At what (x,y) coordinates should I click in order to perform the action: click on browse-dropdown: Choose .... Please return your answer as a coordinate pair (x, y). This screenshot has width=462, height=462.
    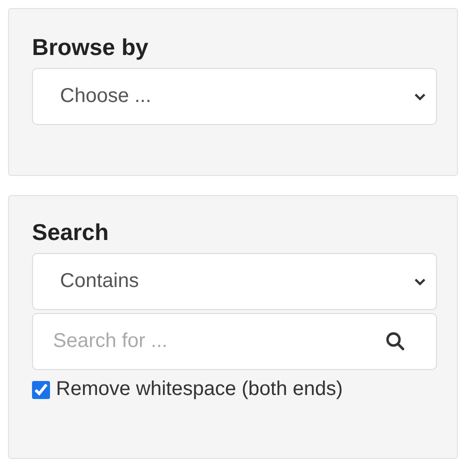
    Looking at the image, I should click on (234, 96).